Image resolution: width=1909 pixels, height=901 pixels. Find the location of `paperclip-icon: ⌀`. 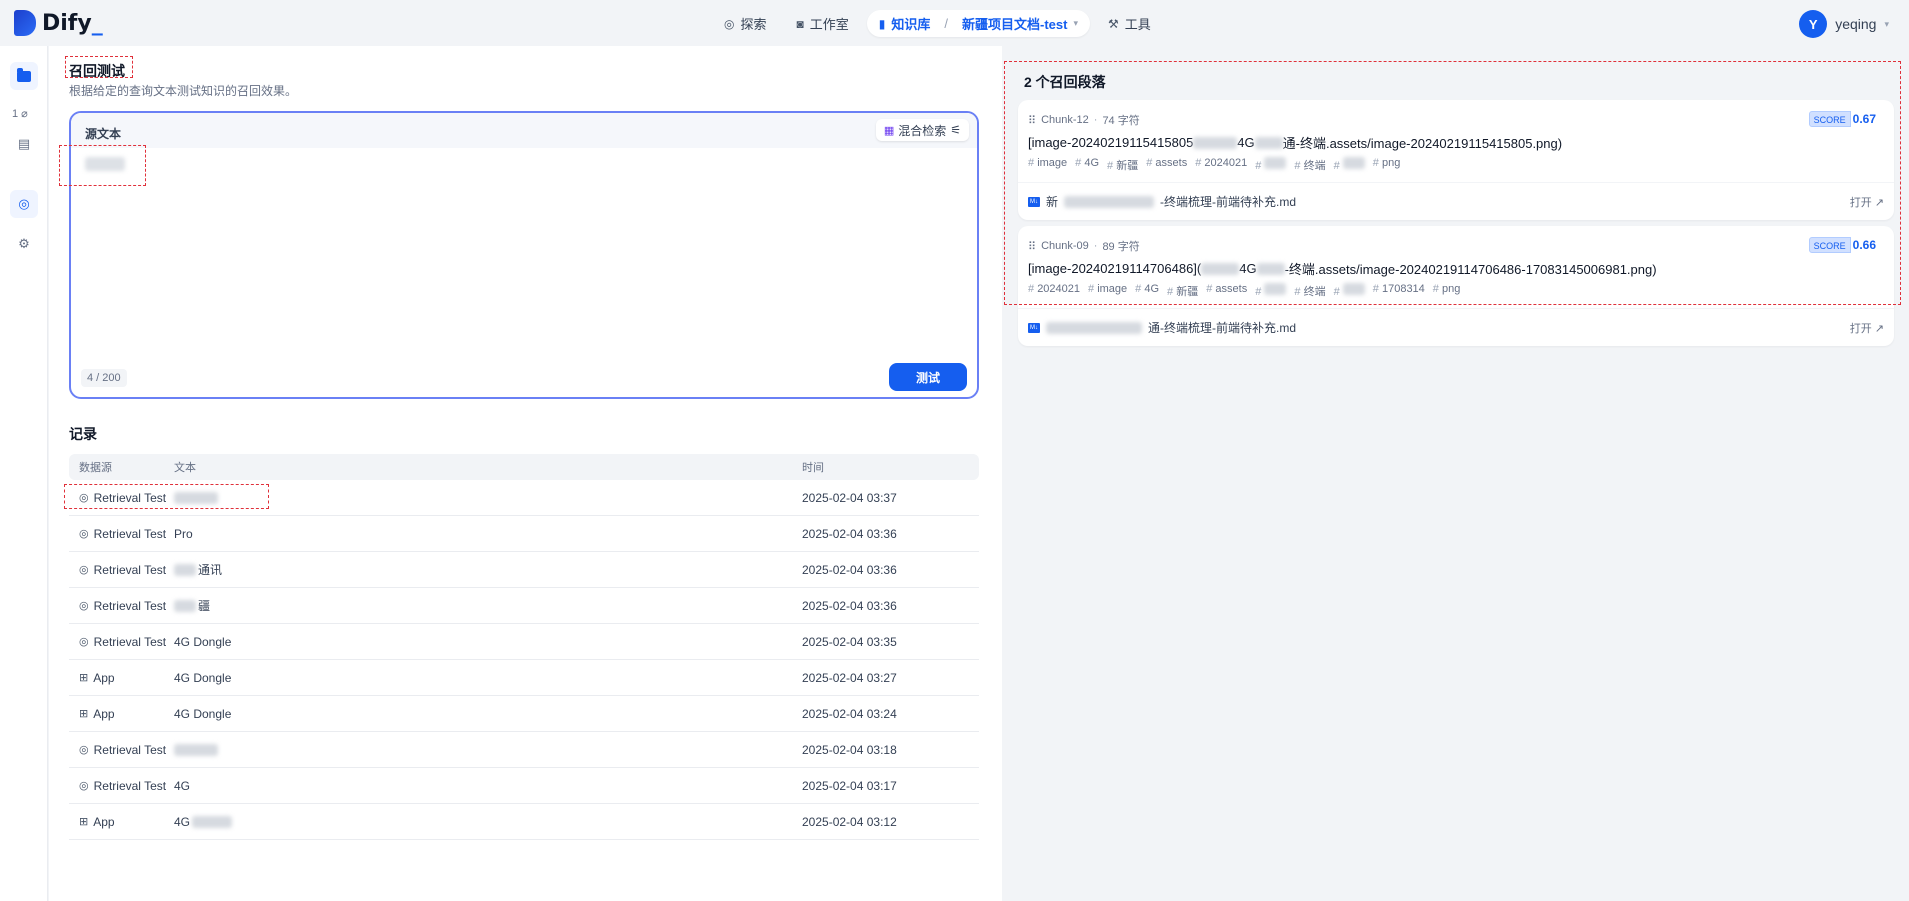

paperclip-icon: ⌀ is located at coordinates (24, 114).